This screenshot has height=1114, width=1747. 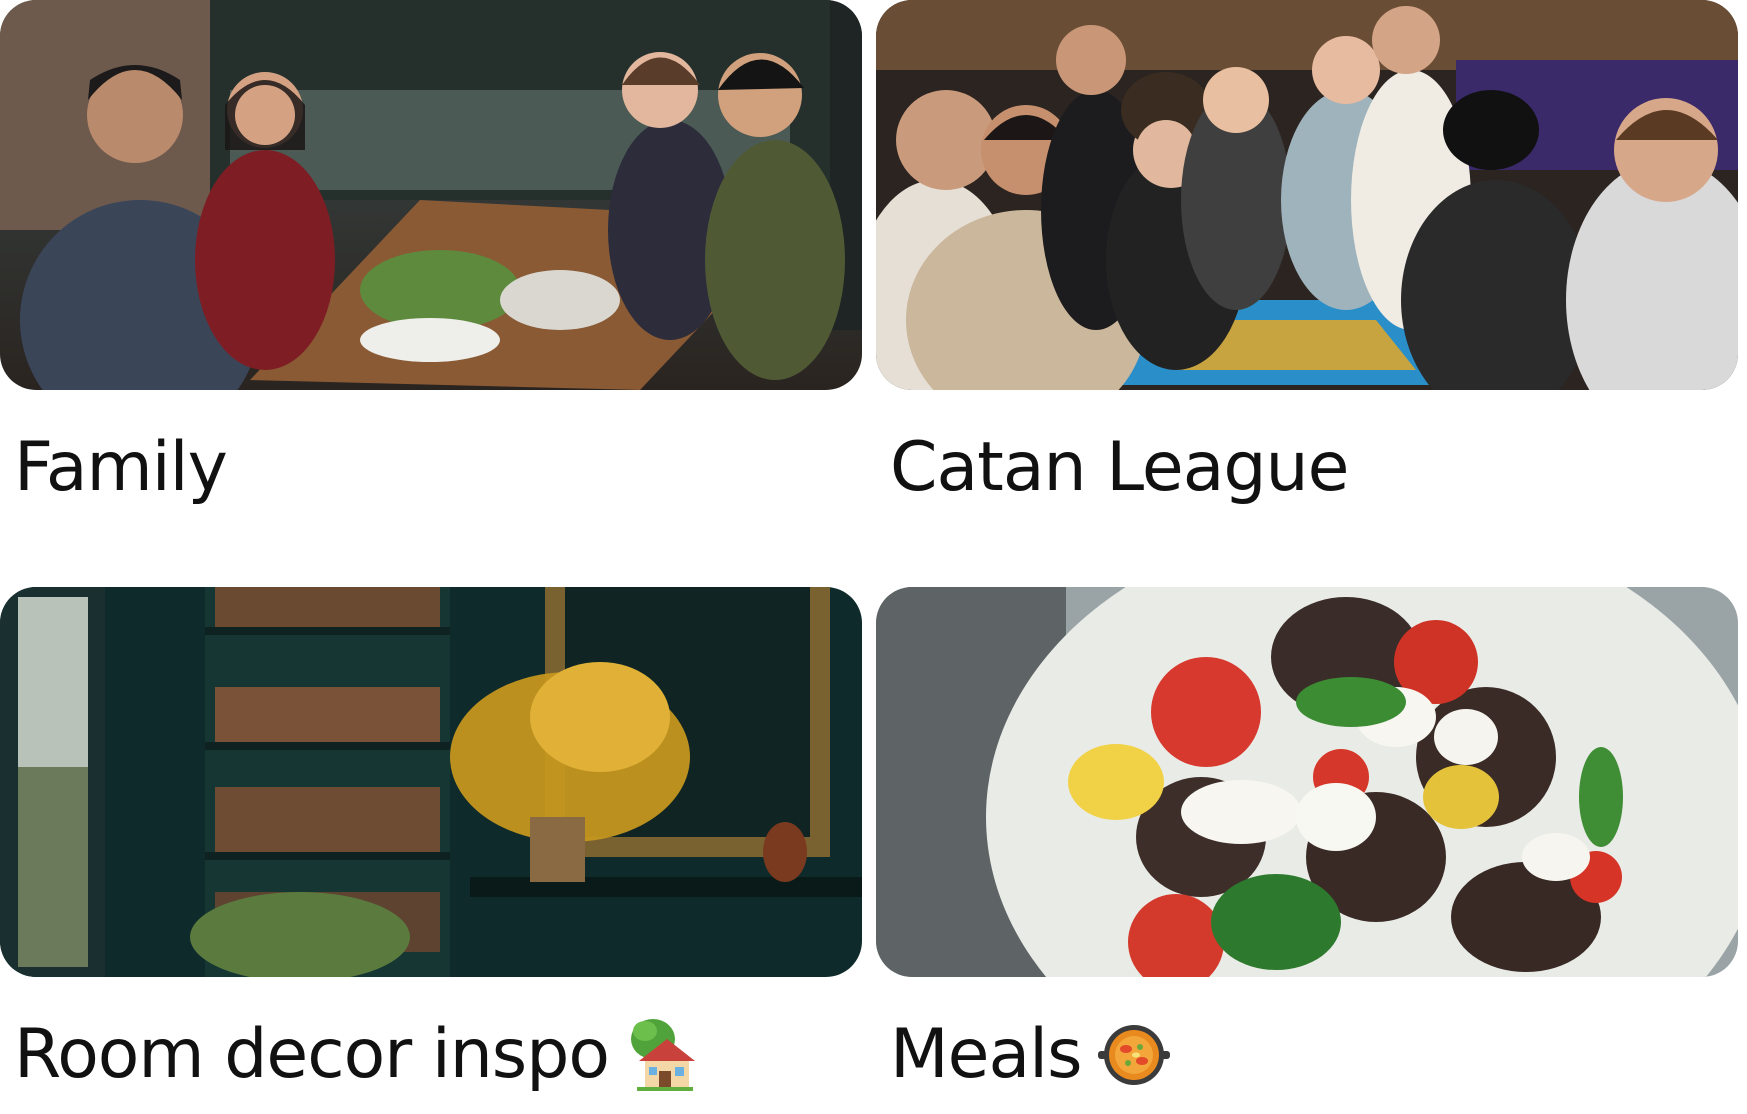 I want to click on album-title: Room decor inspo, so click(x=356, y=1055).